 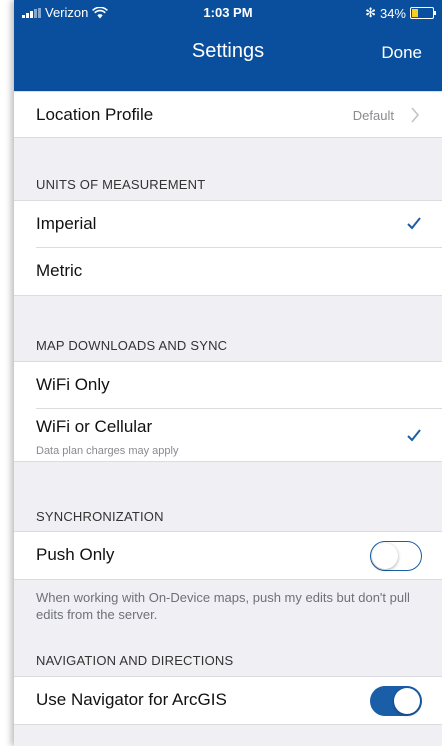 I want to click on location-profile-value: Default, so click(x=373, y=115).